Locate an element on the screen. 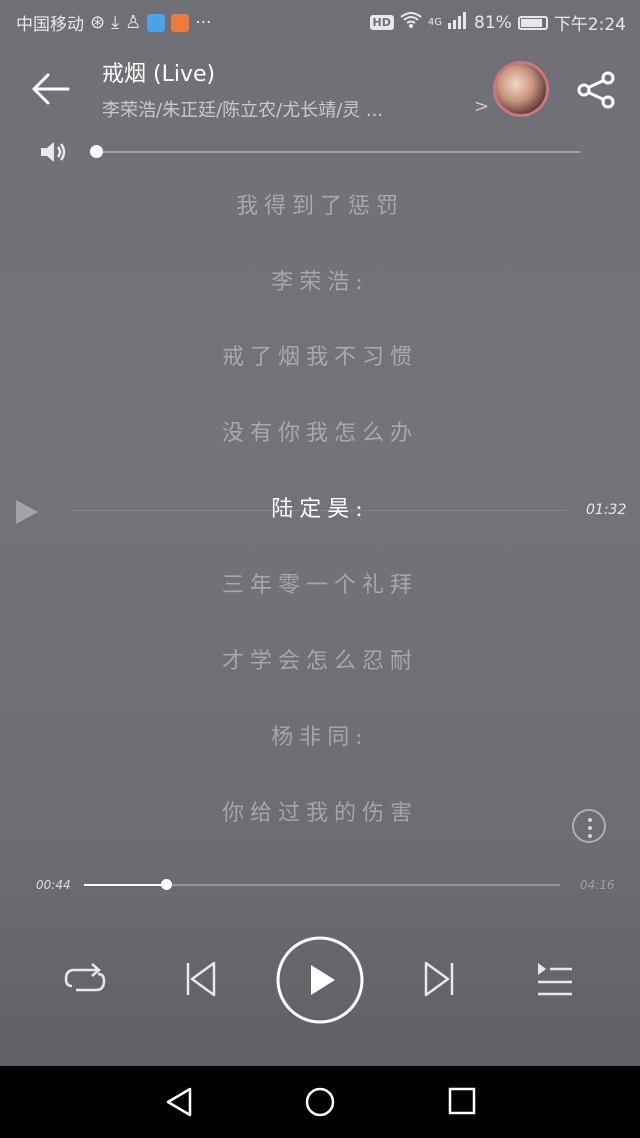  volume-control is located at coordinates (316, 152).